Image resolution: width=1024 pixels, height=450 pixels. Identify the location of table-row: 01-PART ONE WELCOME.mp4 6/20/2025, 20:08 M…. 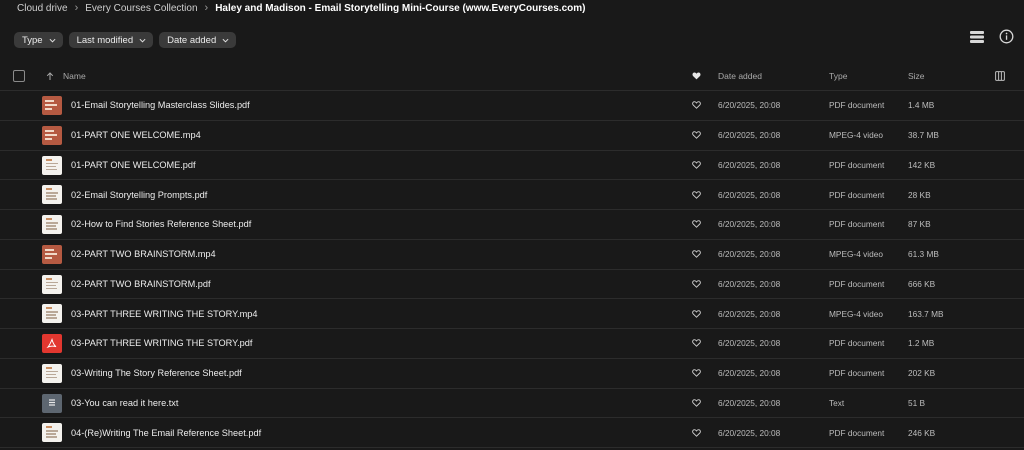
(512, 136).